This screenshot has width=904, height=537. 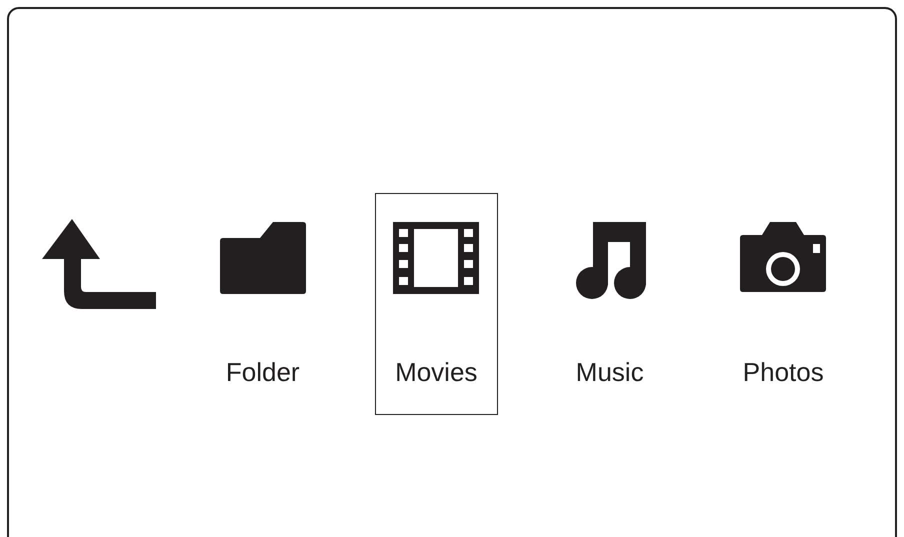 I want to click on music-note-icon, so click(x=610, y=260).